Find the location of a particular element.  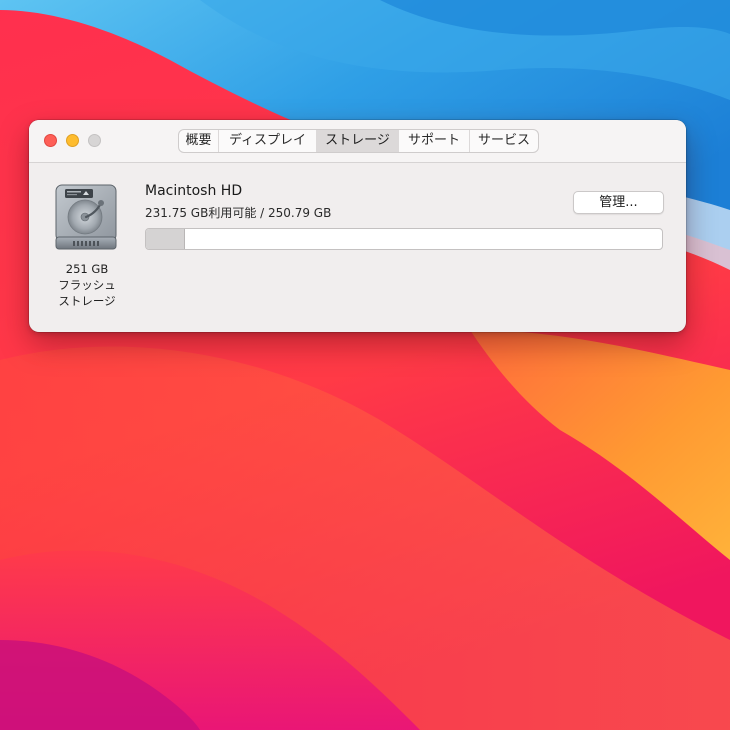

drive-caption: 251 GB フラッシュ ストレージ is located at coordinates (87, 285).